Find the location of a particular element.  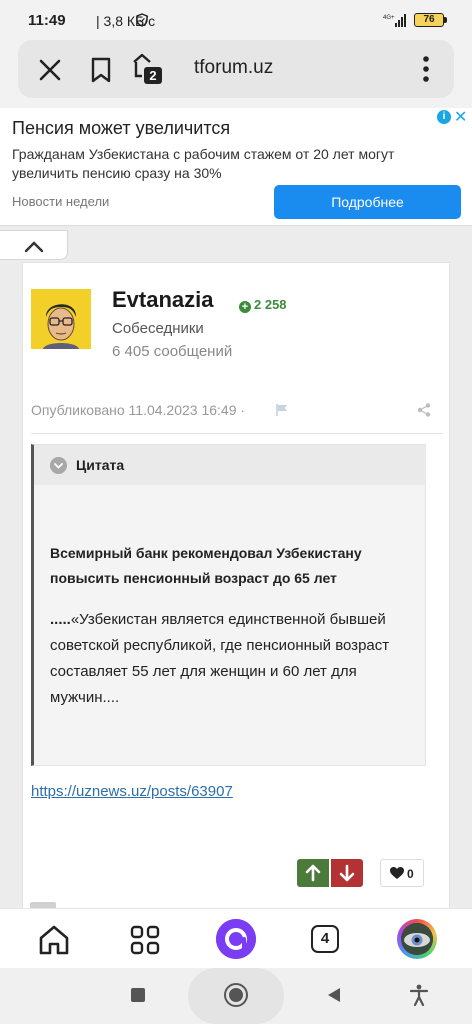

like-button: 0 is located at coordinates (402, 873).